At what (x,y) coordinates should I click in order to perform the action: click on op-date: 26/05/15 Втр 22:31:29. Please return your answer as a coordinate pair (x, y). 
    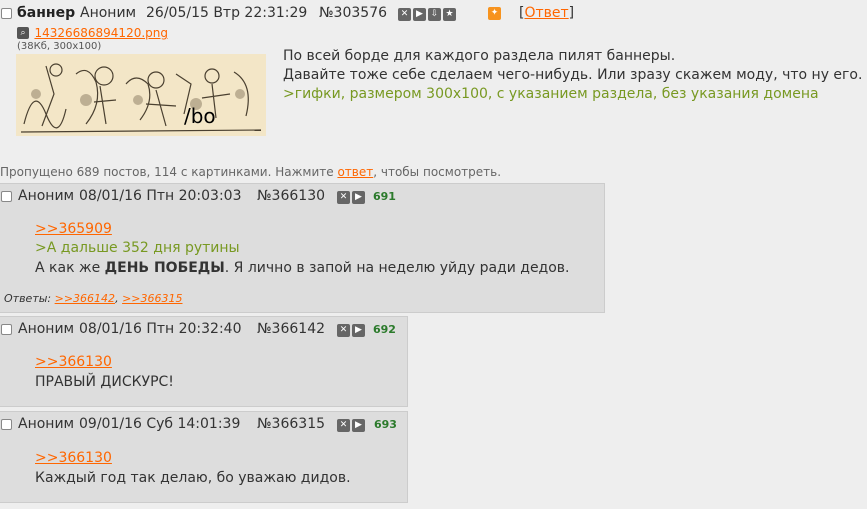
    Looking at the image, I should click on (227, 13).